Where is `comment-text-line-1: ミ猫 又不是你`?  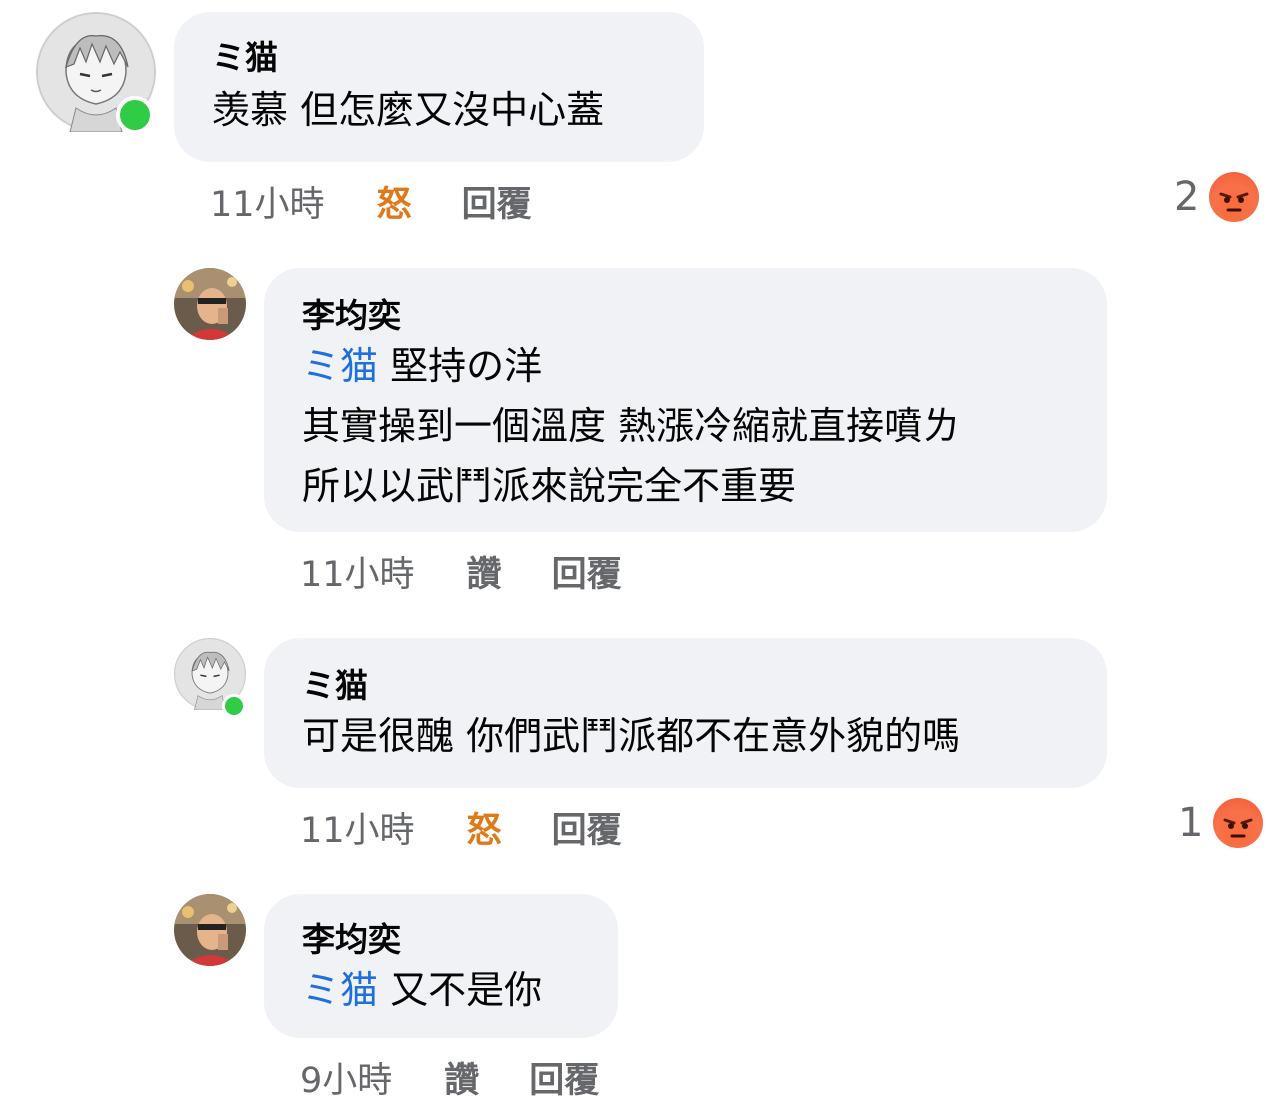 comment-text-line-1: ミ猫 又不是你 is located at coordinates (441, 990).